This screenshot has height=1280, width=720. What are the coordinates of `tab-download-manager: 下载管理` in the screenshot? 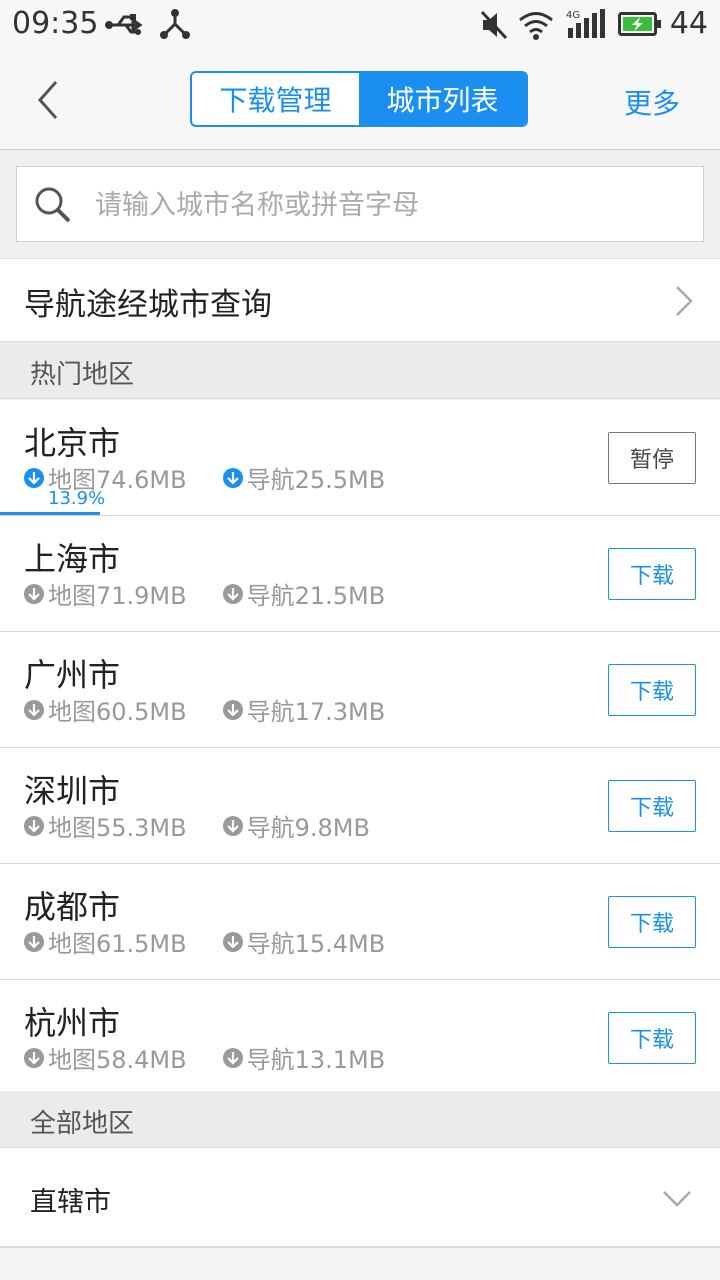 It's located at (275, 99).